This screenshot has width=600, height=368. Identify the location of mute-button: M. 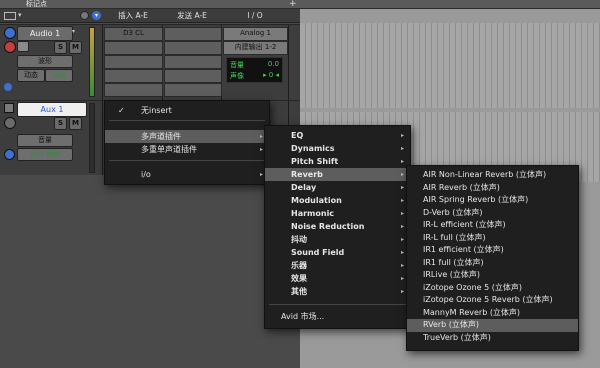
(75, 47).